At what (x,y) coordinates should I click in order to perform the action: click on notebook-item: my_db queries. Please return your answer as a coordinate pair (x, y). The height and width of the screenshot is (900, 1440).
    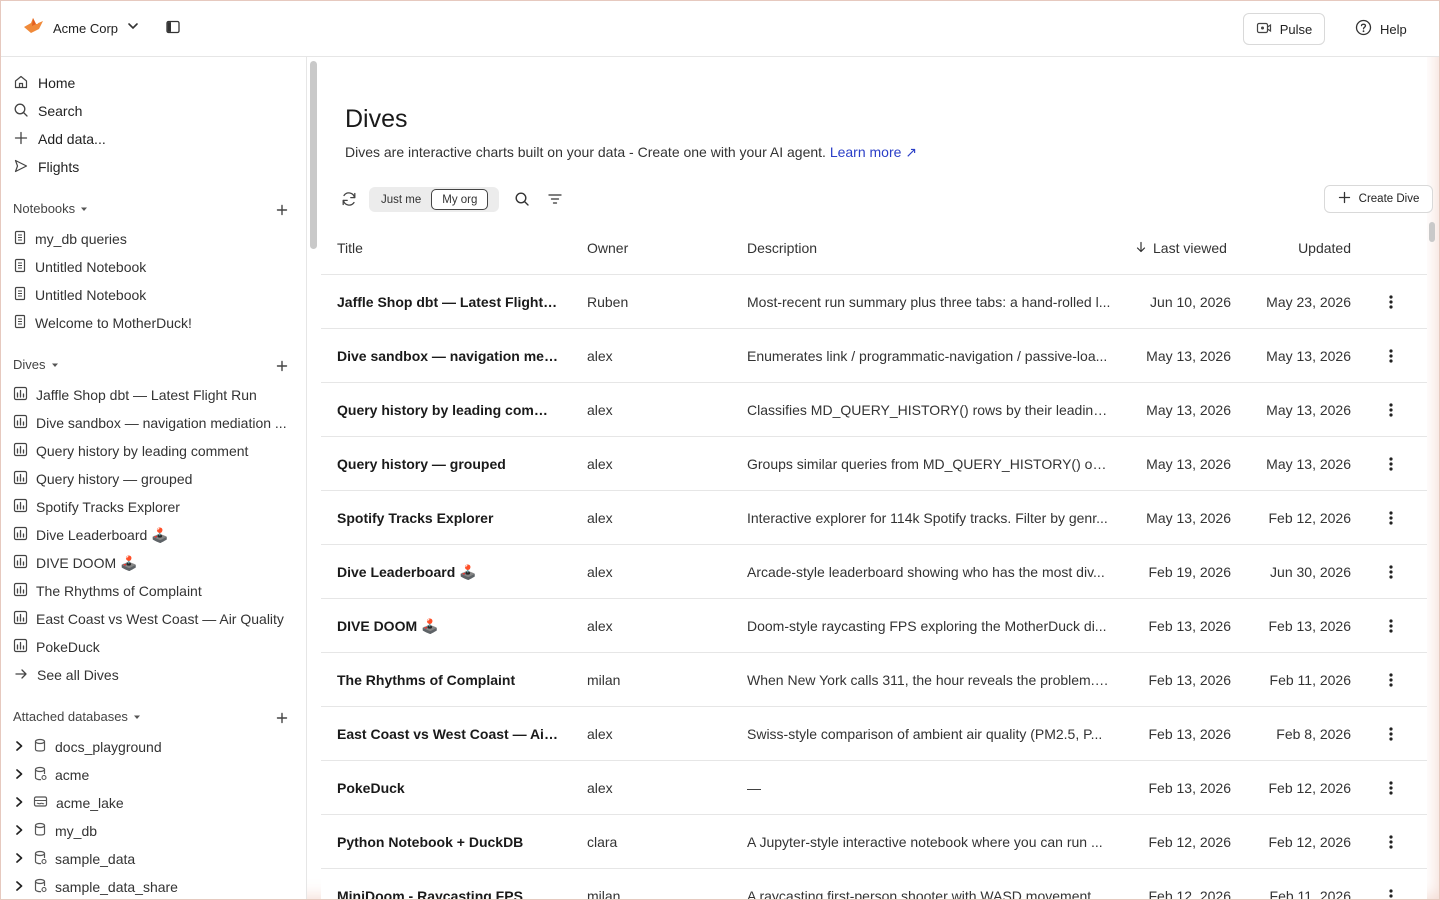
    Looking at the image, I should click on (70, 239).